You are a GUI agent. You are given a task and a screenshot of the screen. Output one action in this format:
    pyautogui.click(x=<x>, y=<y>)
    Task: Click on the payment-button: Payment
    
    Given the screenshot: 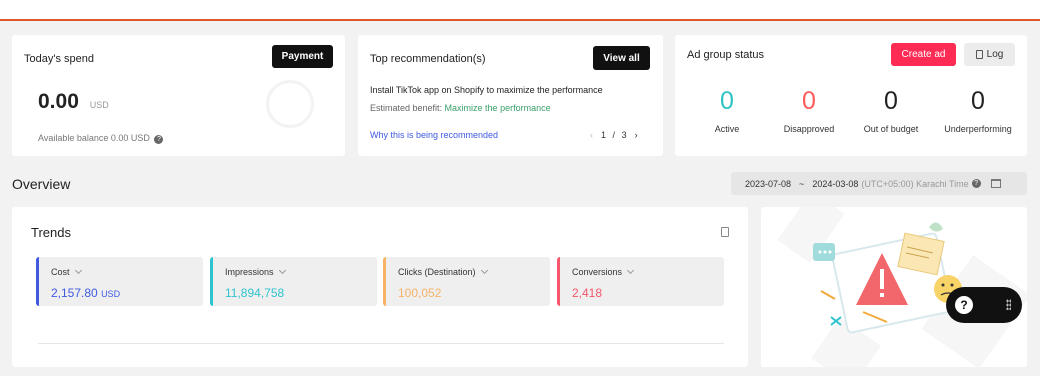 What is the action you would take?
    pyautogui.click(x=302, y=56)
    